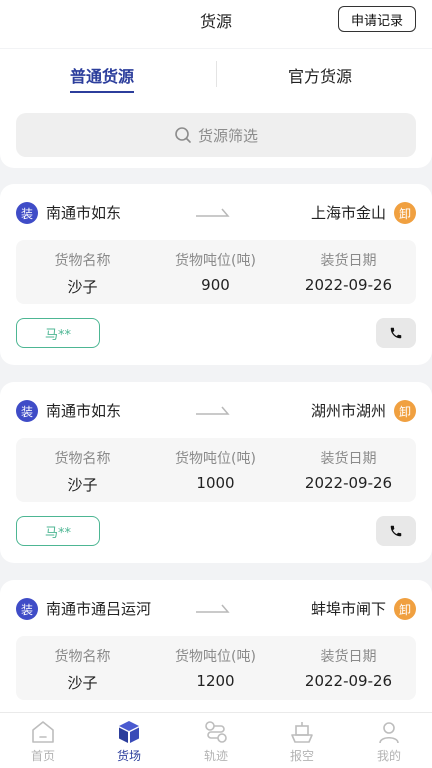 The height and width of the screenshot is (768, 432). I want to click on tabbar-item-track: 轨迹, so click(216, 741).